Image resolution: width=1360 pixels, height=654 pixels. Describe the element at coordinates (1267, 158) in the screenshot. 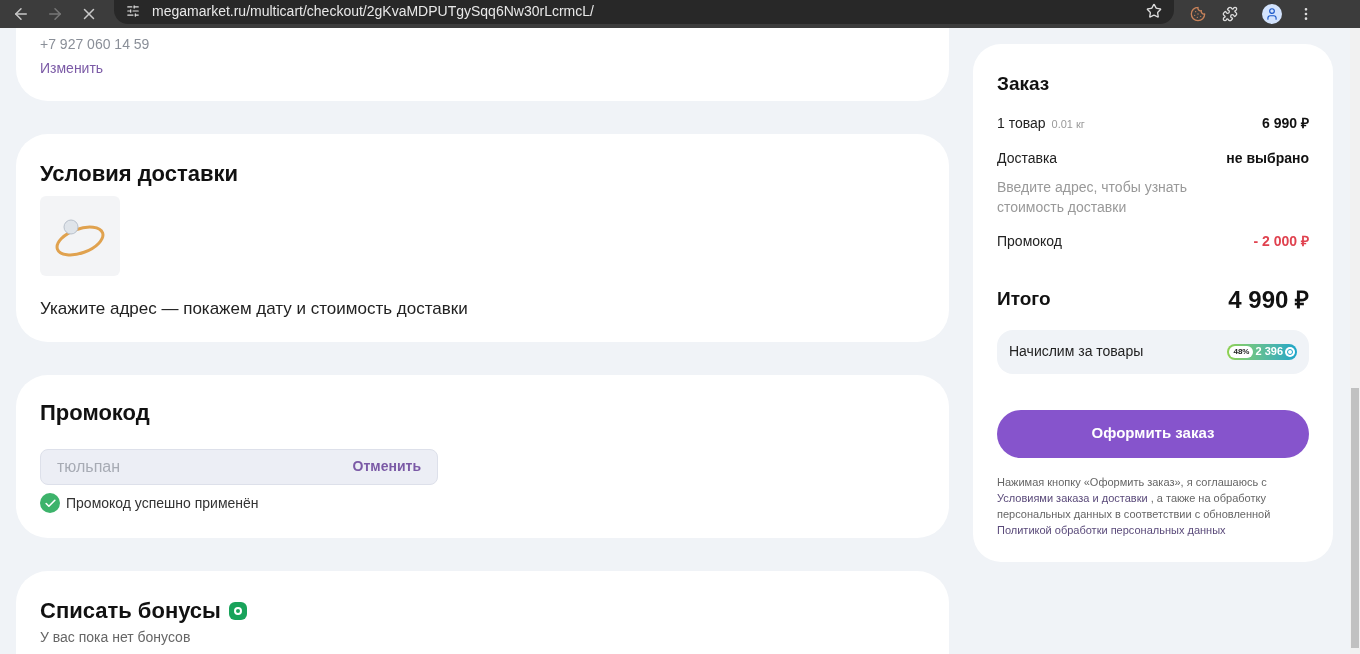

I see `summary-value: не выбрано` at that location.